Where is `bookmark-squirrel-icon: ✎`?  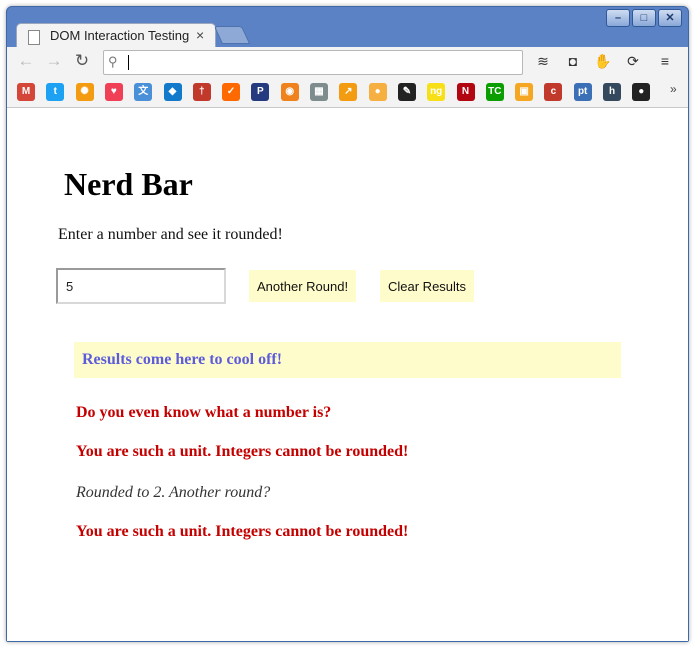
bookmark-squirrel-icon: ✎ is located at coordinates (406, 92).